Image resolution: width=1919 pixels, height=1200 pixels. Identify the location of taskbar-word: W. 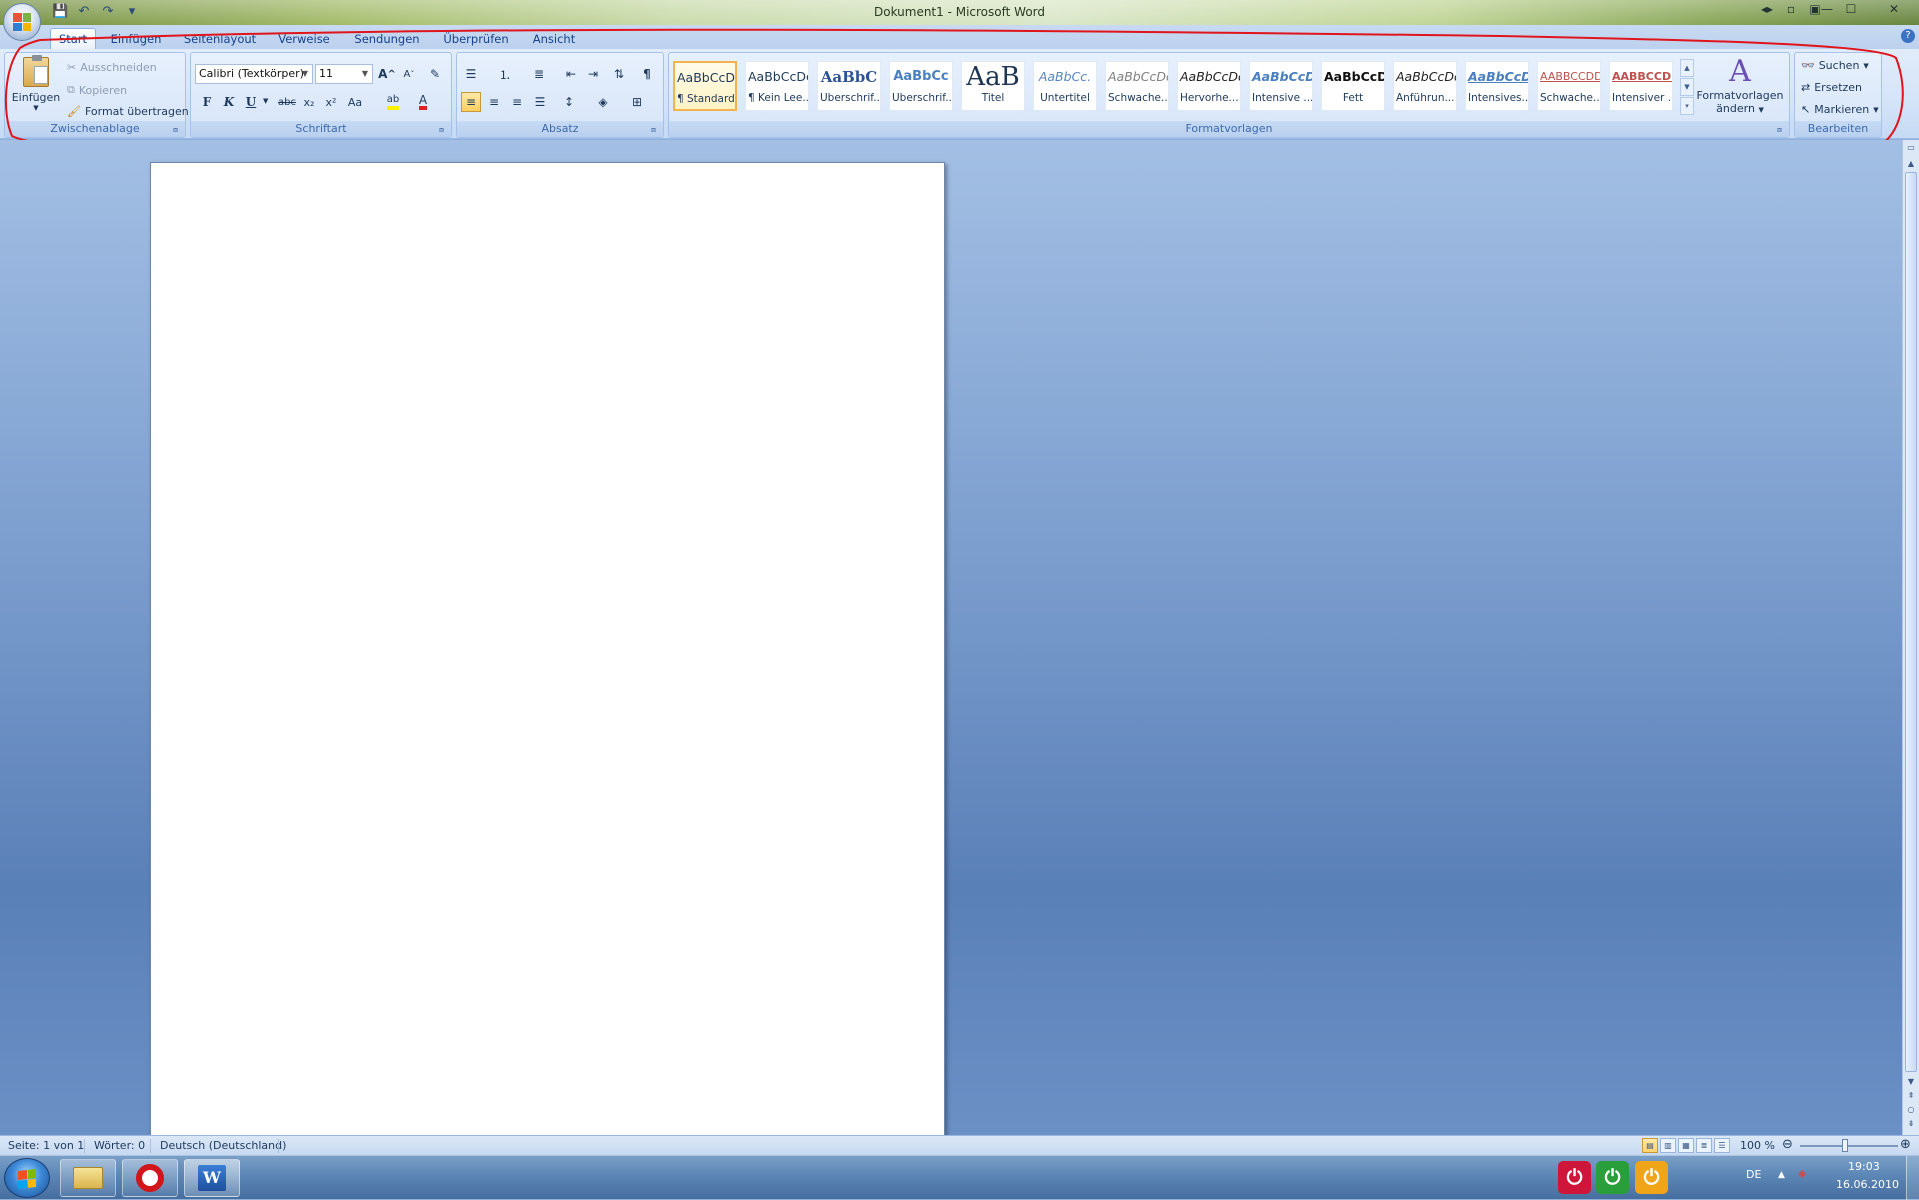
(212, 1178).